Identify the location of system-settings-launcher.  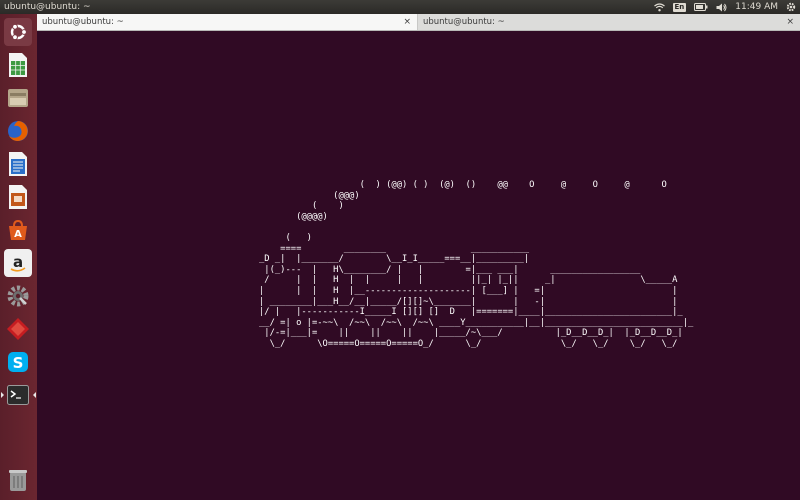
(18, 296).